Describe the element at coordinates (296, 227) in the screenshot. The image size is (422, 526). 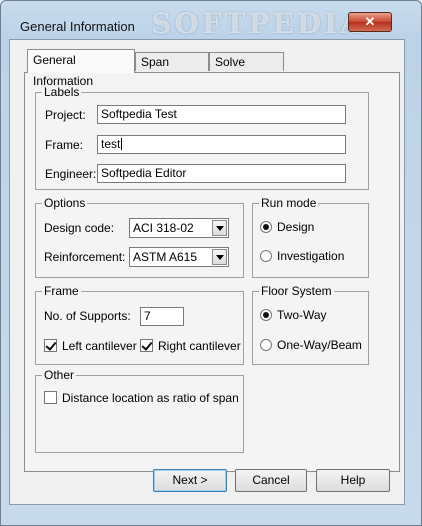
I see `run-mode-design-label: Design` at that location.